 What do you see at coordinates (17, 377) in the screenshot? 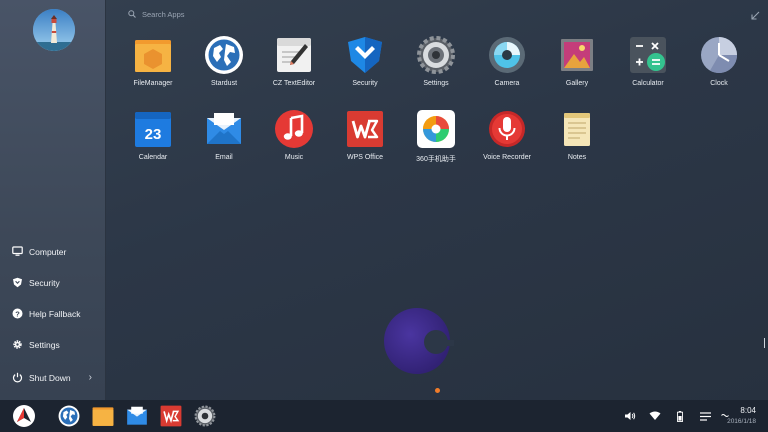
I see `power-icon` at bounding box center [17, 377].